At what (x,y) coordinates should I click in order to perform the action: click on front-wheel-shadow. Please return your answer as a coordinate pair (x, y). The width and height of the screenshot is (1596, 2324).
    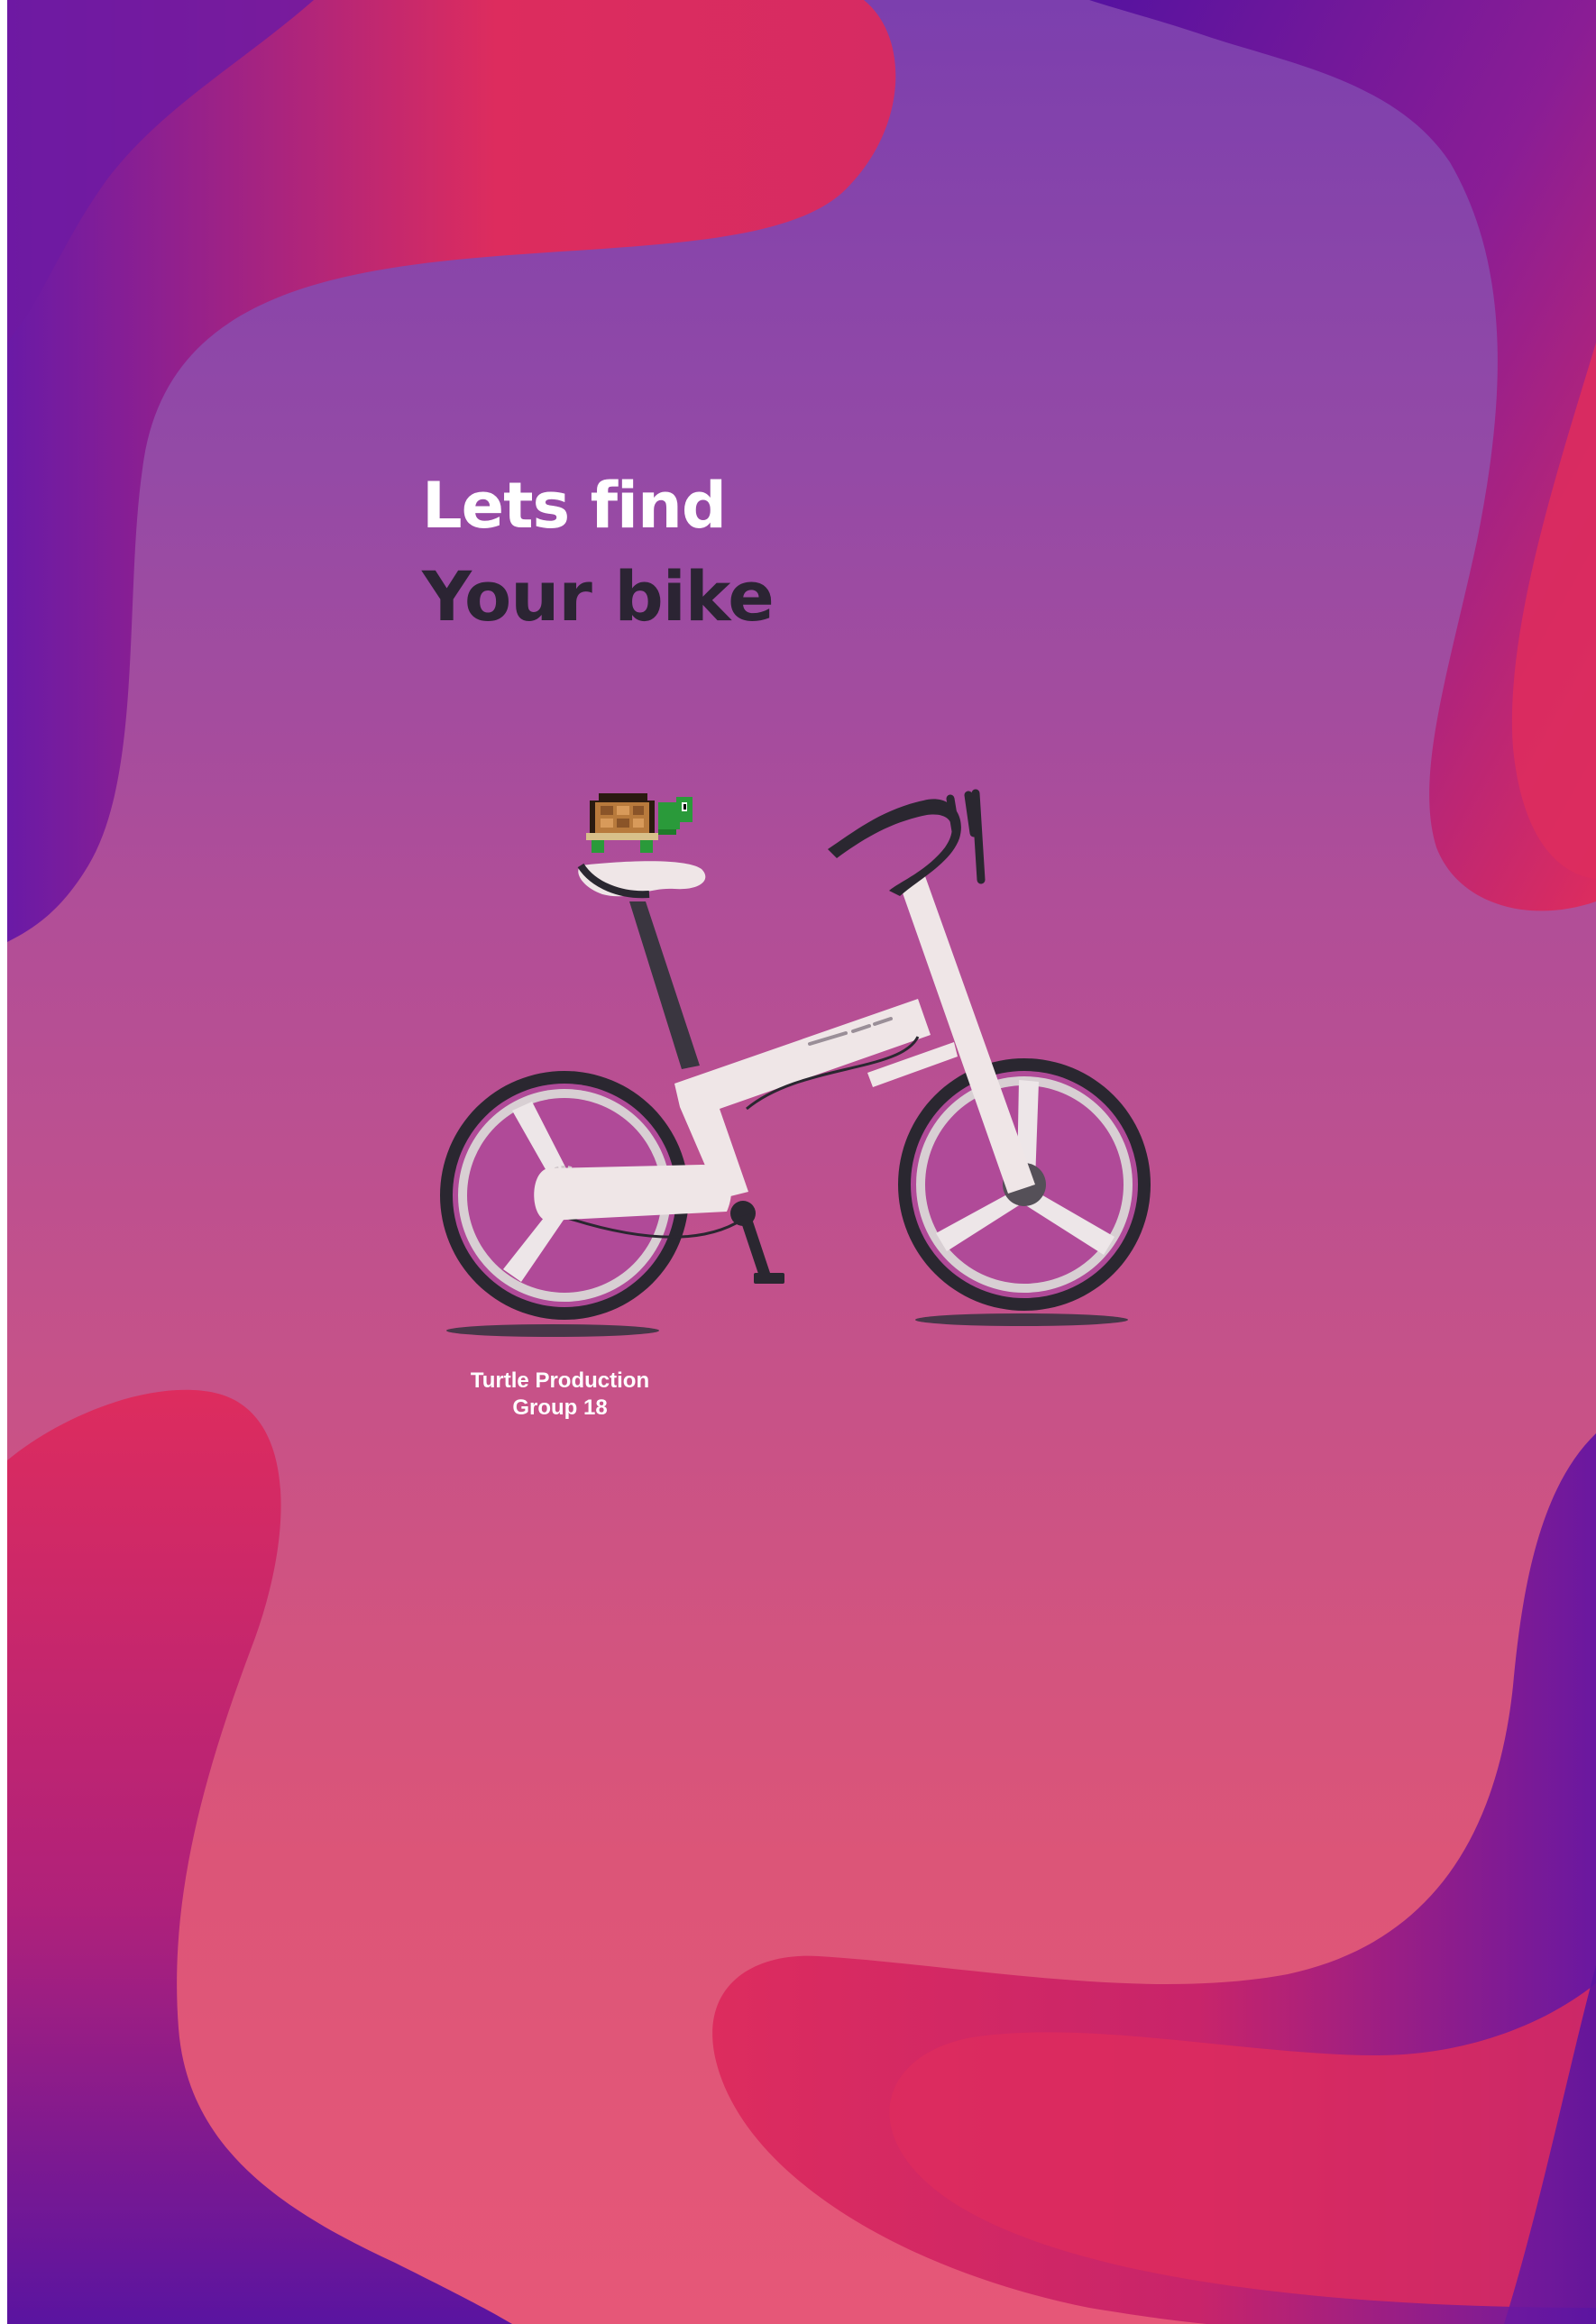
    Looking at the image, I should click on (1022, 1319).